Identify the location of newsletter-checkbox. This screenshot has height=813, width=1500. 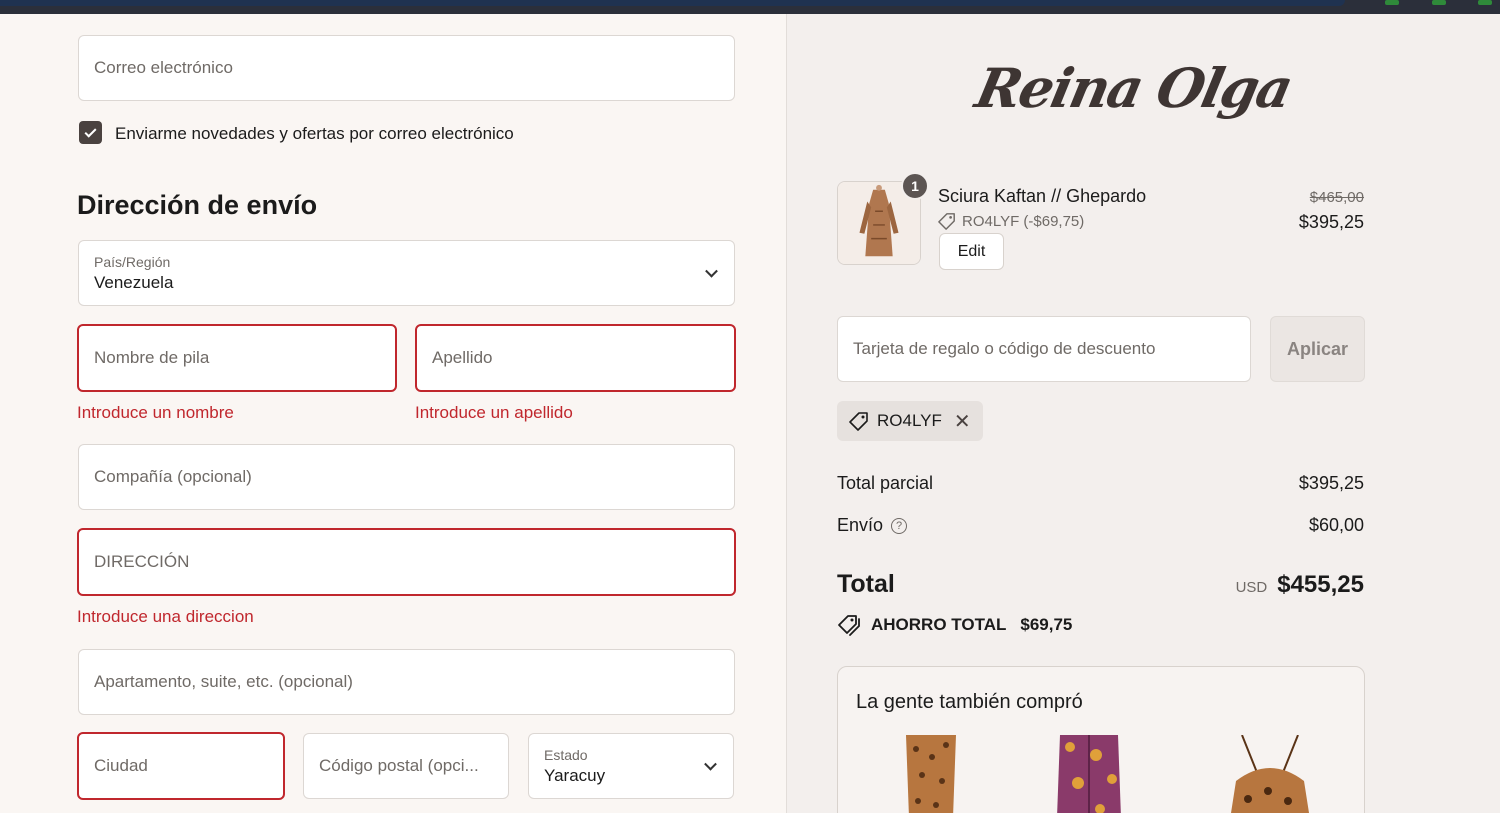
(90, 132).